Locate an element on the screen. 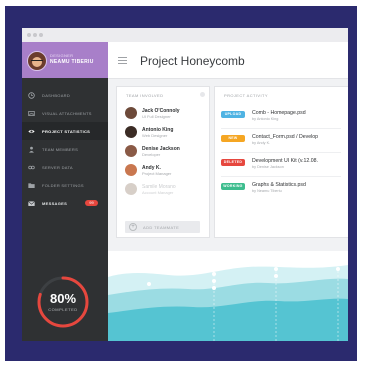 This screenshot has height=368, width=365. eye-icon is located at coordinates (31, 131).